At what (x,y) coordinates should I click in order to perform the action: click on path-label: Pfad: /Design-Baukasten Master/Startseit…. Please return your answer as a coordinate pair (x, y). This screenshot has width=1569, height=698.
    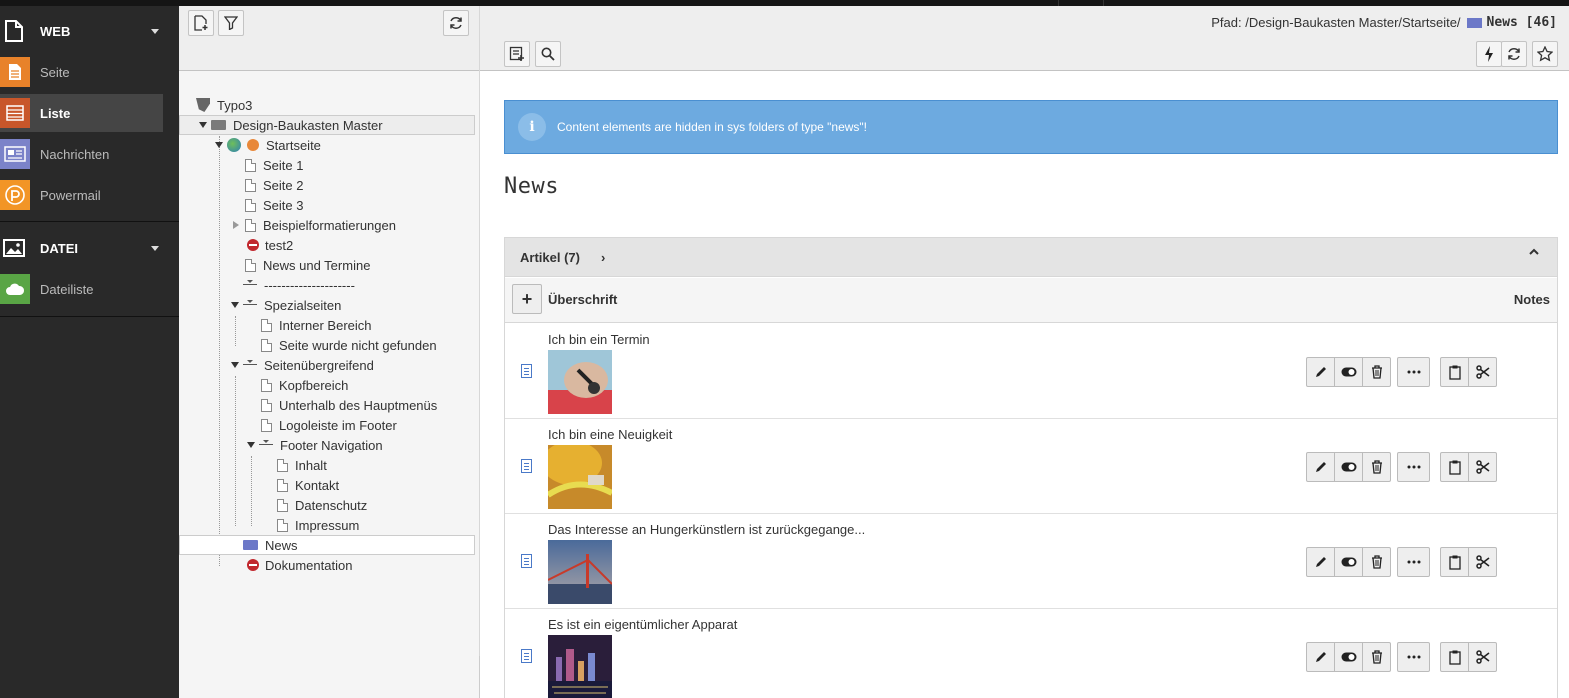
    Looking at the image, I should click on (1336, 22).